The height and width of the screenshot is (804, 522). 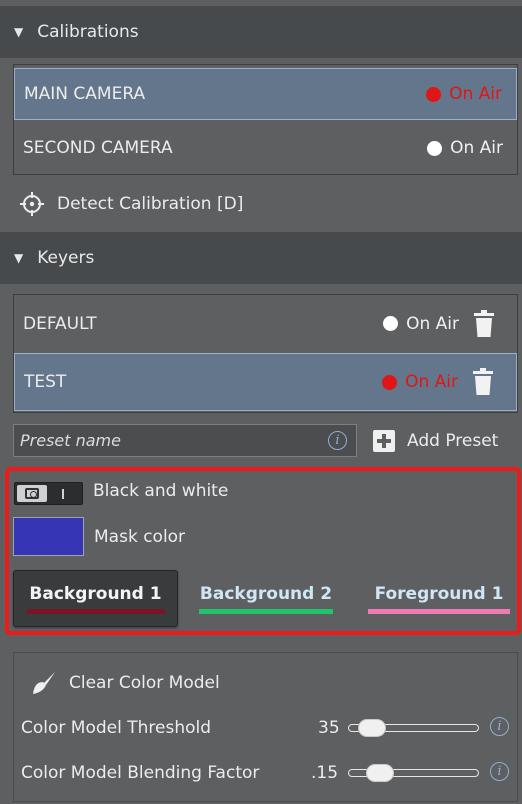 I want to click on keyers-title: Keyers, so click(x=66, y=258).